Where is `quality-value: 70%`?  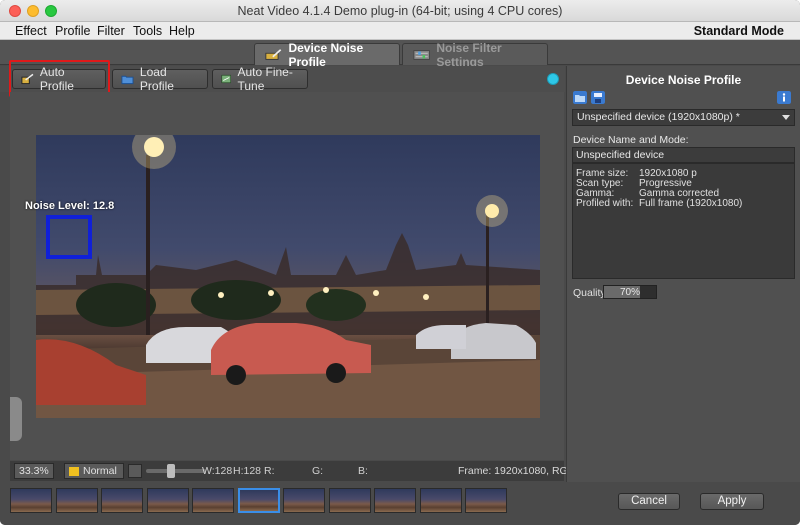 quality-value: 70% is located at coordinates (629, 292).